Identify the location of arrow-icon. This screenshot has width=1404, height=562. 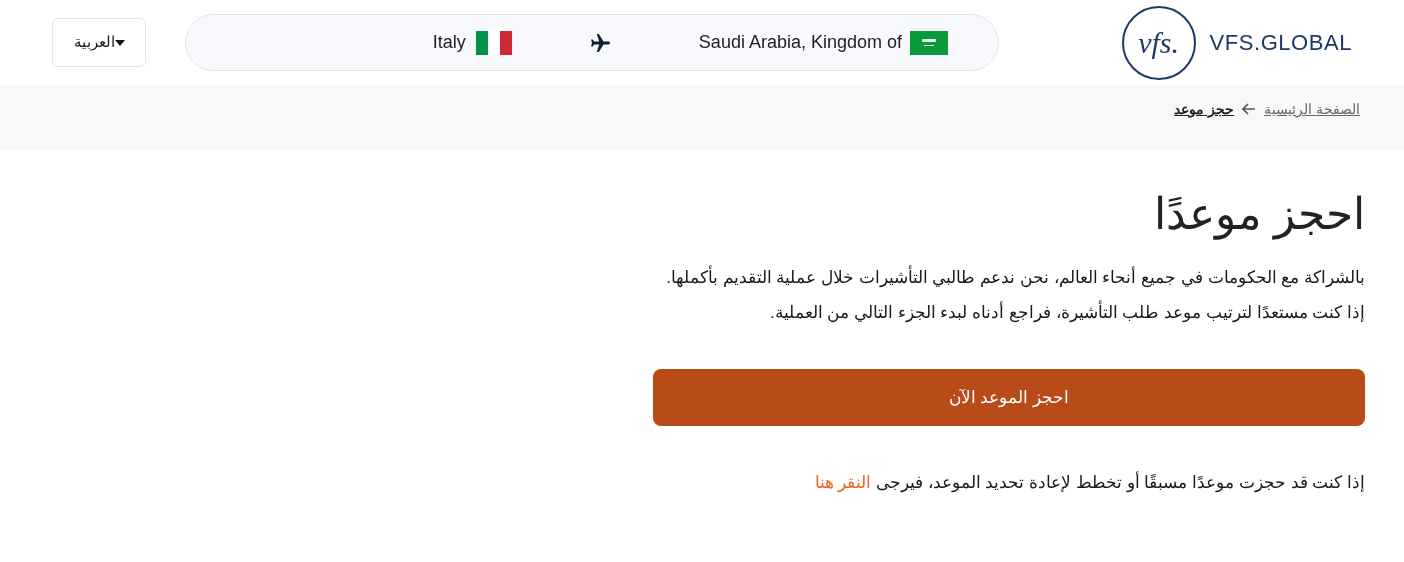
(1249, 109).